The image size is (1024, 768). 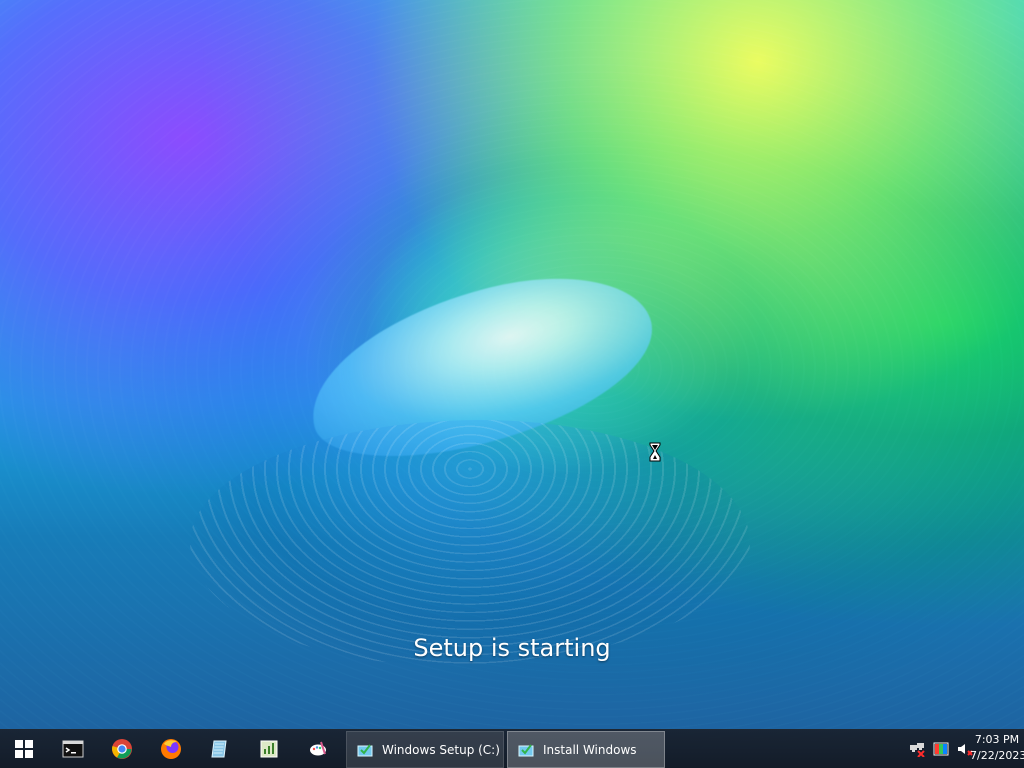 I want to click on firefox-icon, so click(x=171, y=749).